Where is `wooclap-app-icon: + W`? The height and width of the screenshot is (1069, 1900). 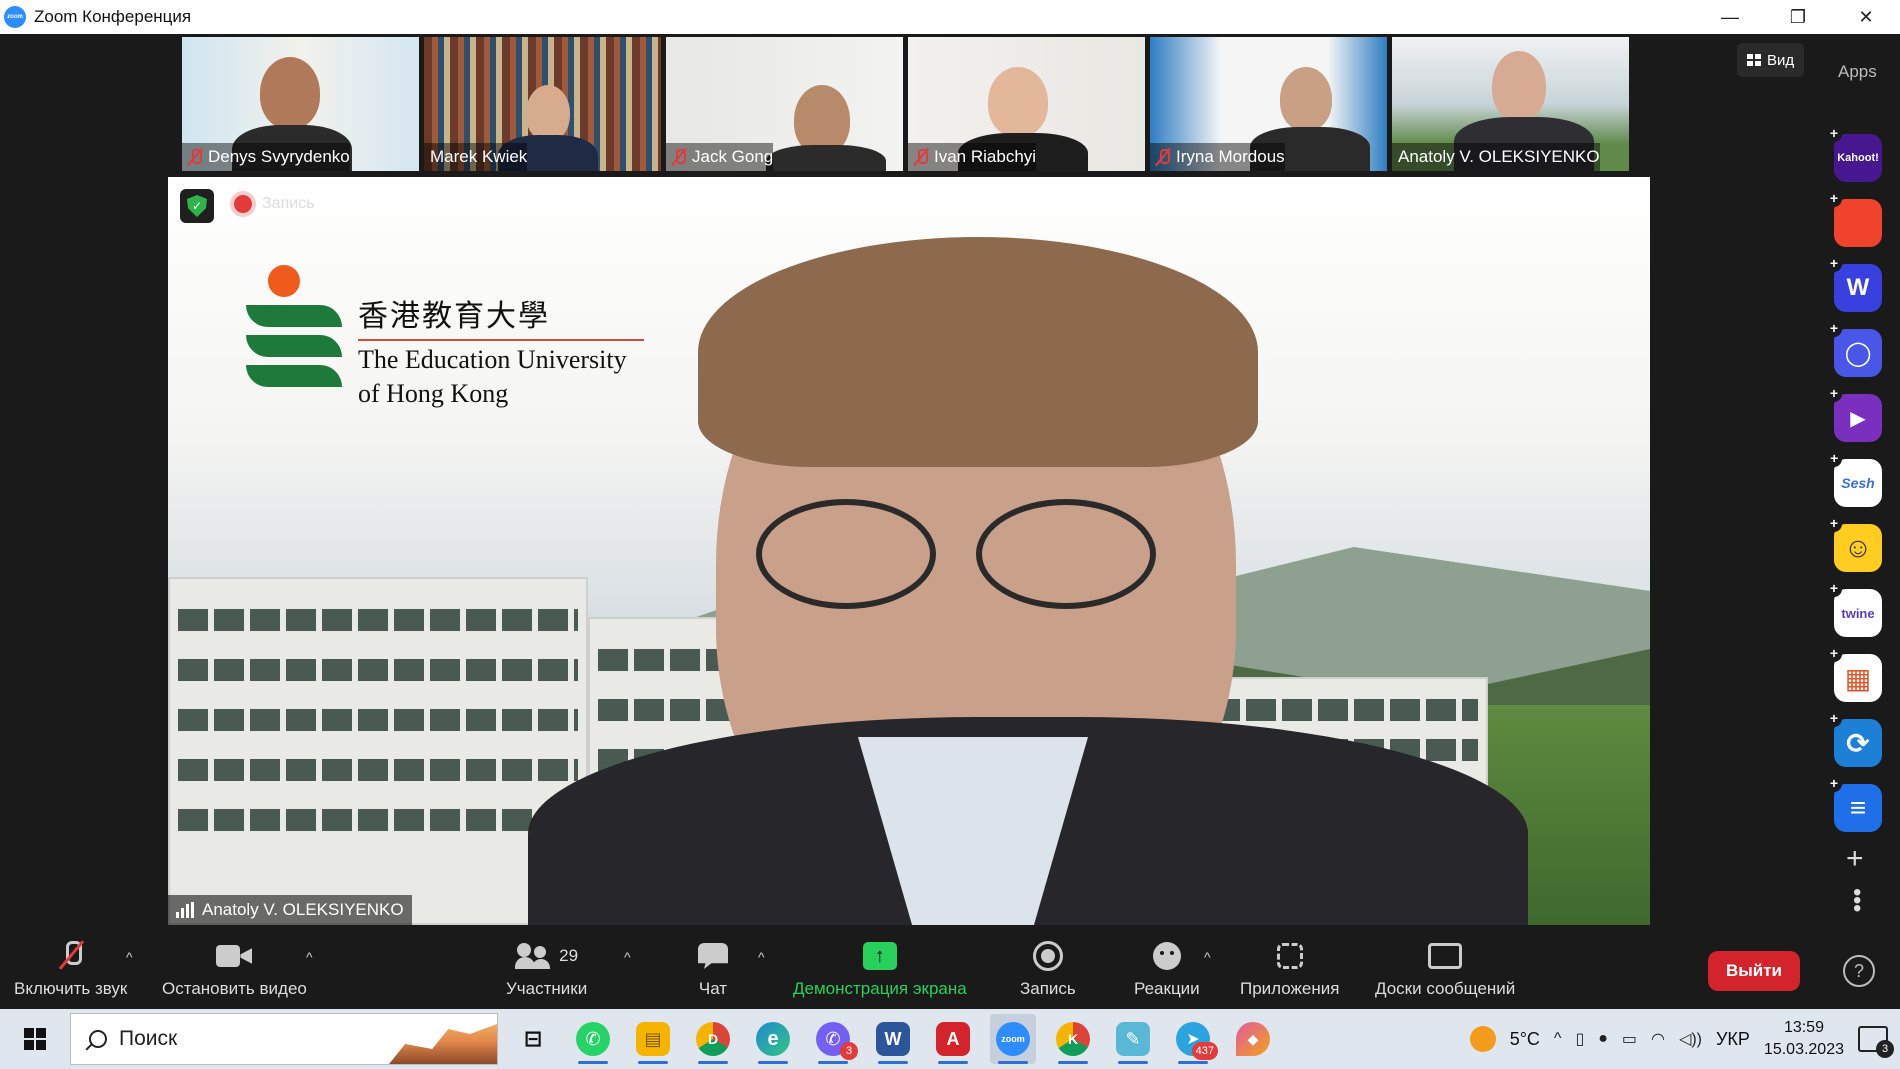 wooclap-app-icon: + W is located at coordinates (1854, 284).